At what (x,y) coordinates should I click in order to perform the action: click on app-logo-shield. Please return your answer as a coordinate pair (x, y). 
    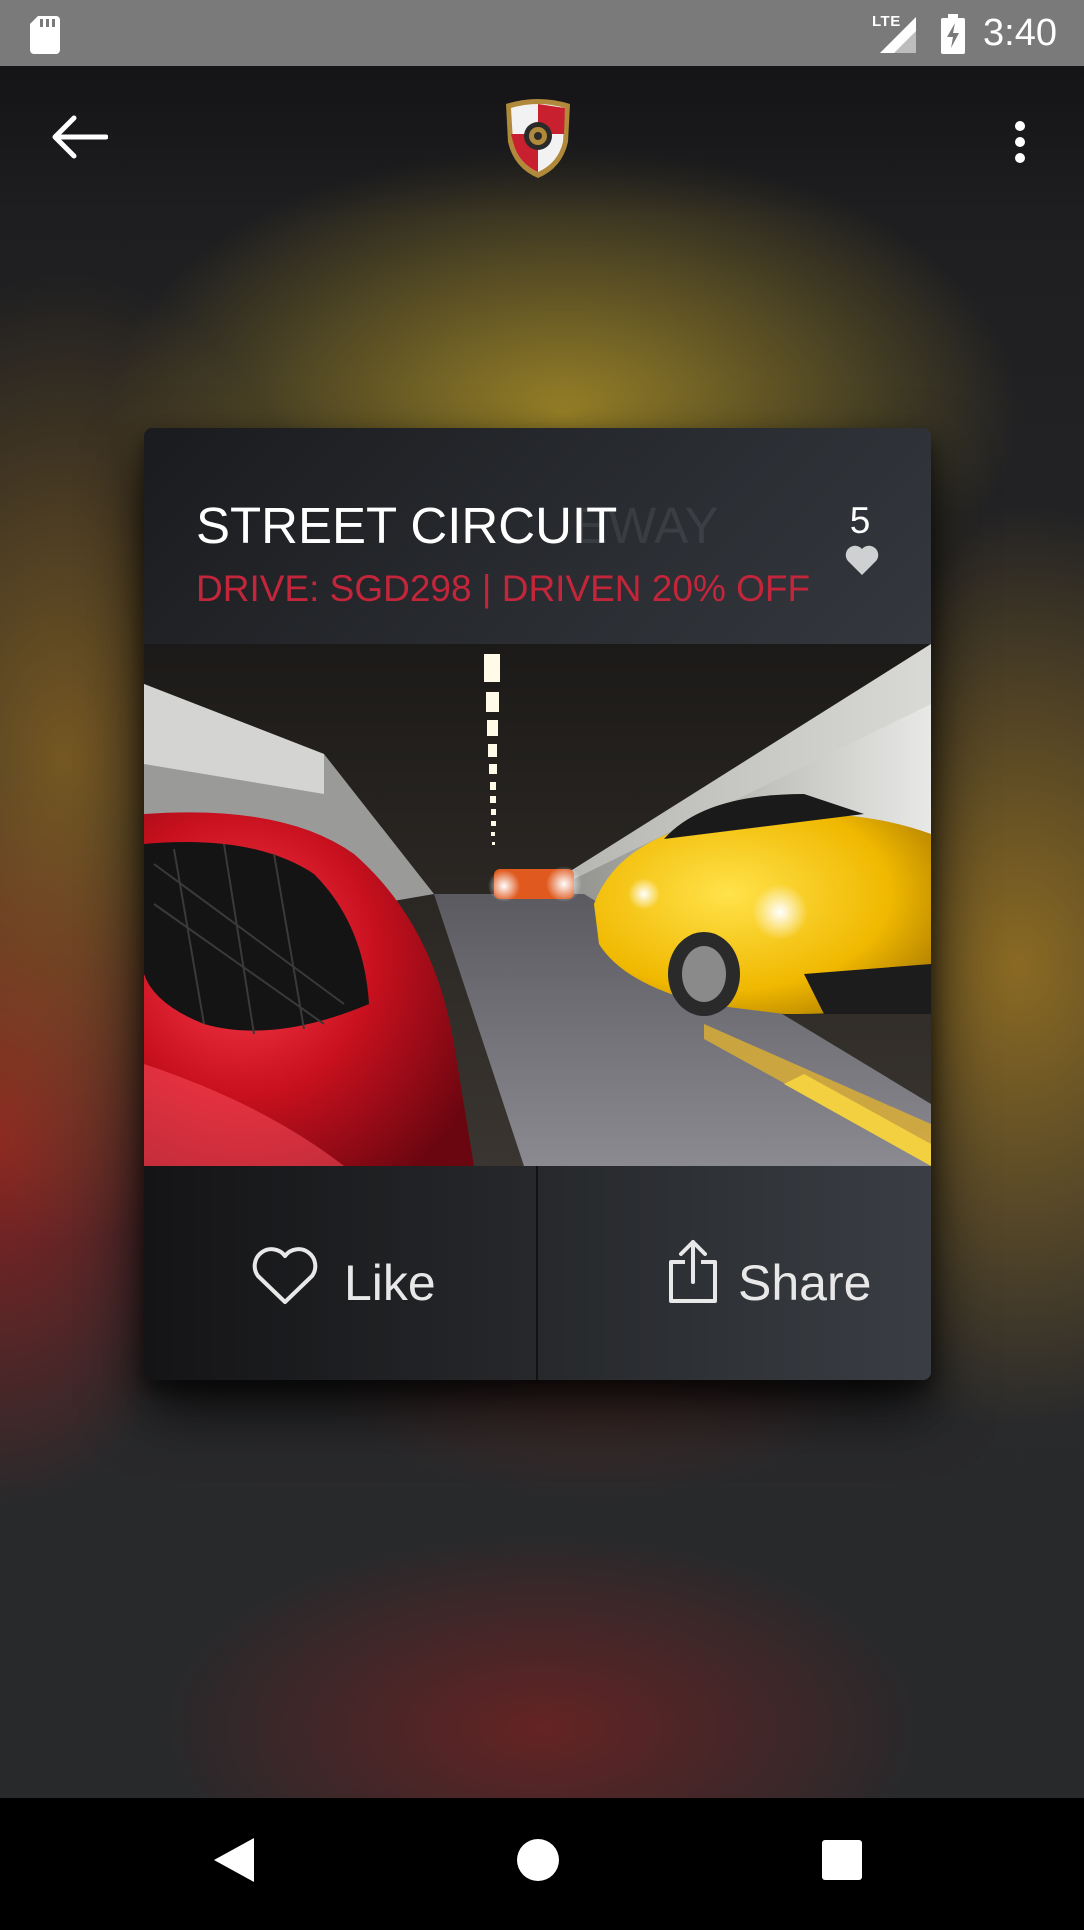
    Looking at the image, I should click on (538, 138).